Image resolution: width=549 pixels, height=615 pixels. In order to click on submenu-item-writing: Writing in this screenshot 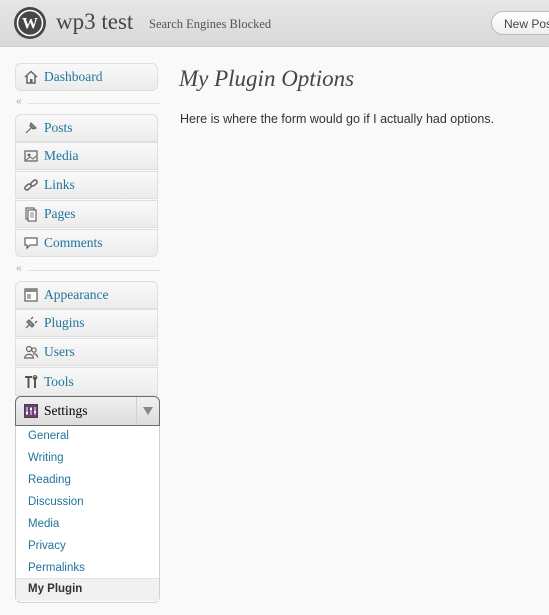, I will do `click(46, 458)`.